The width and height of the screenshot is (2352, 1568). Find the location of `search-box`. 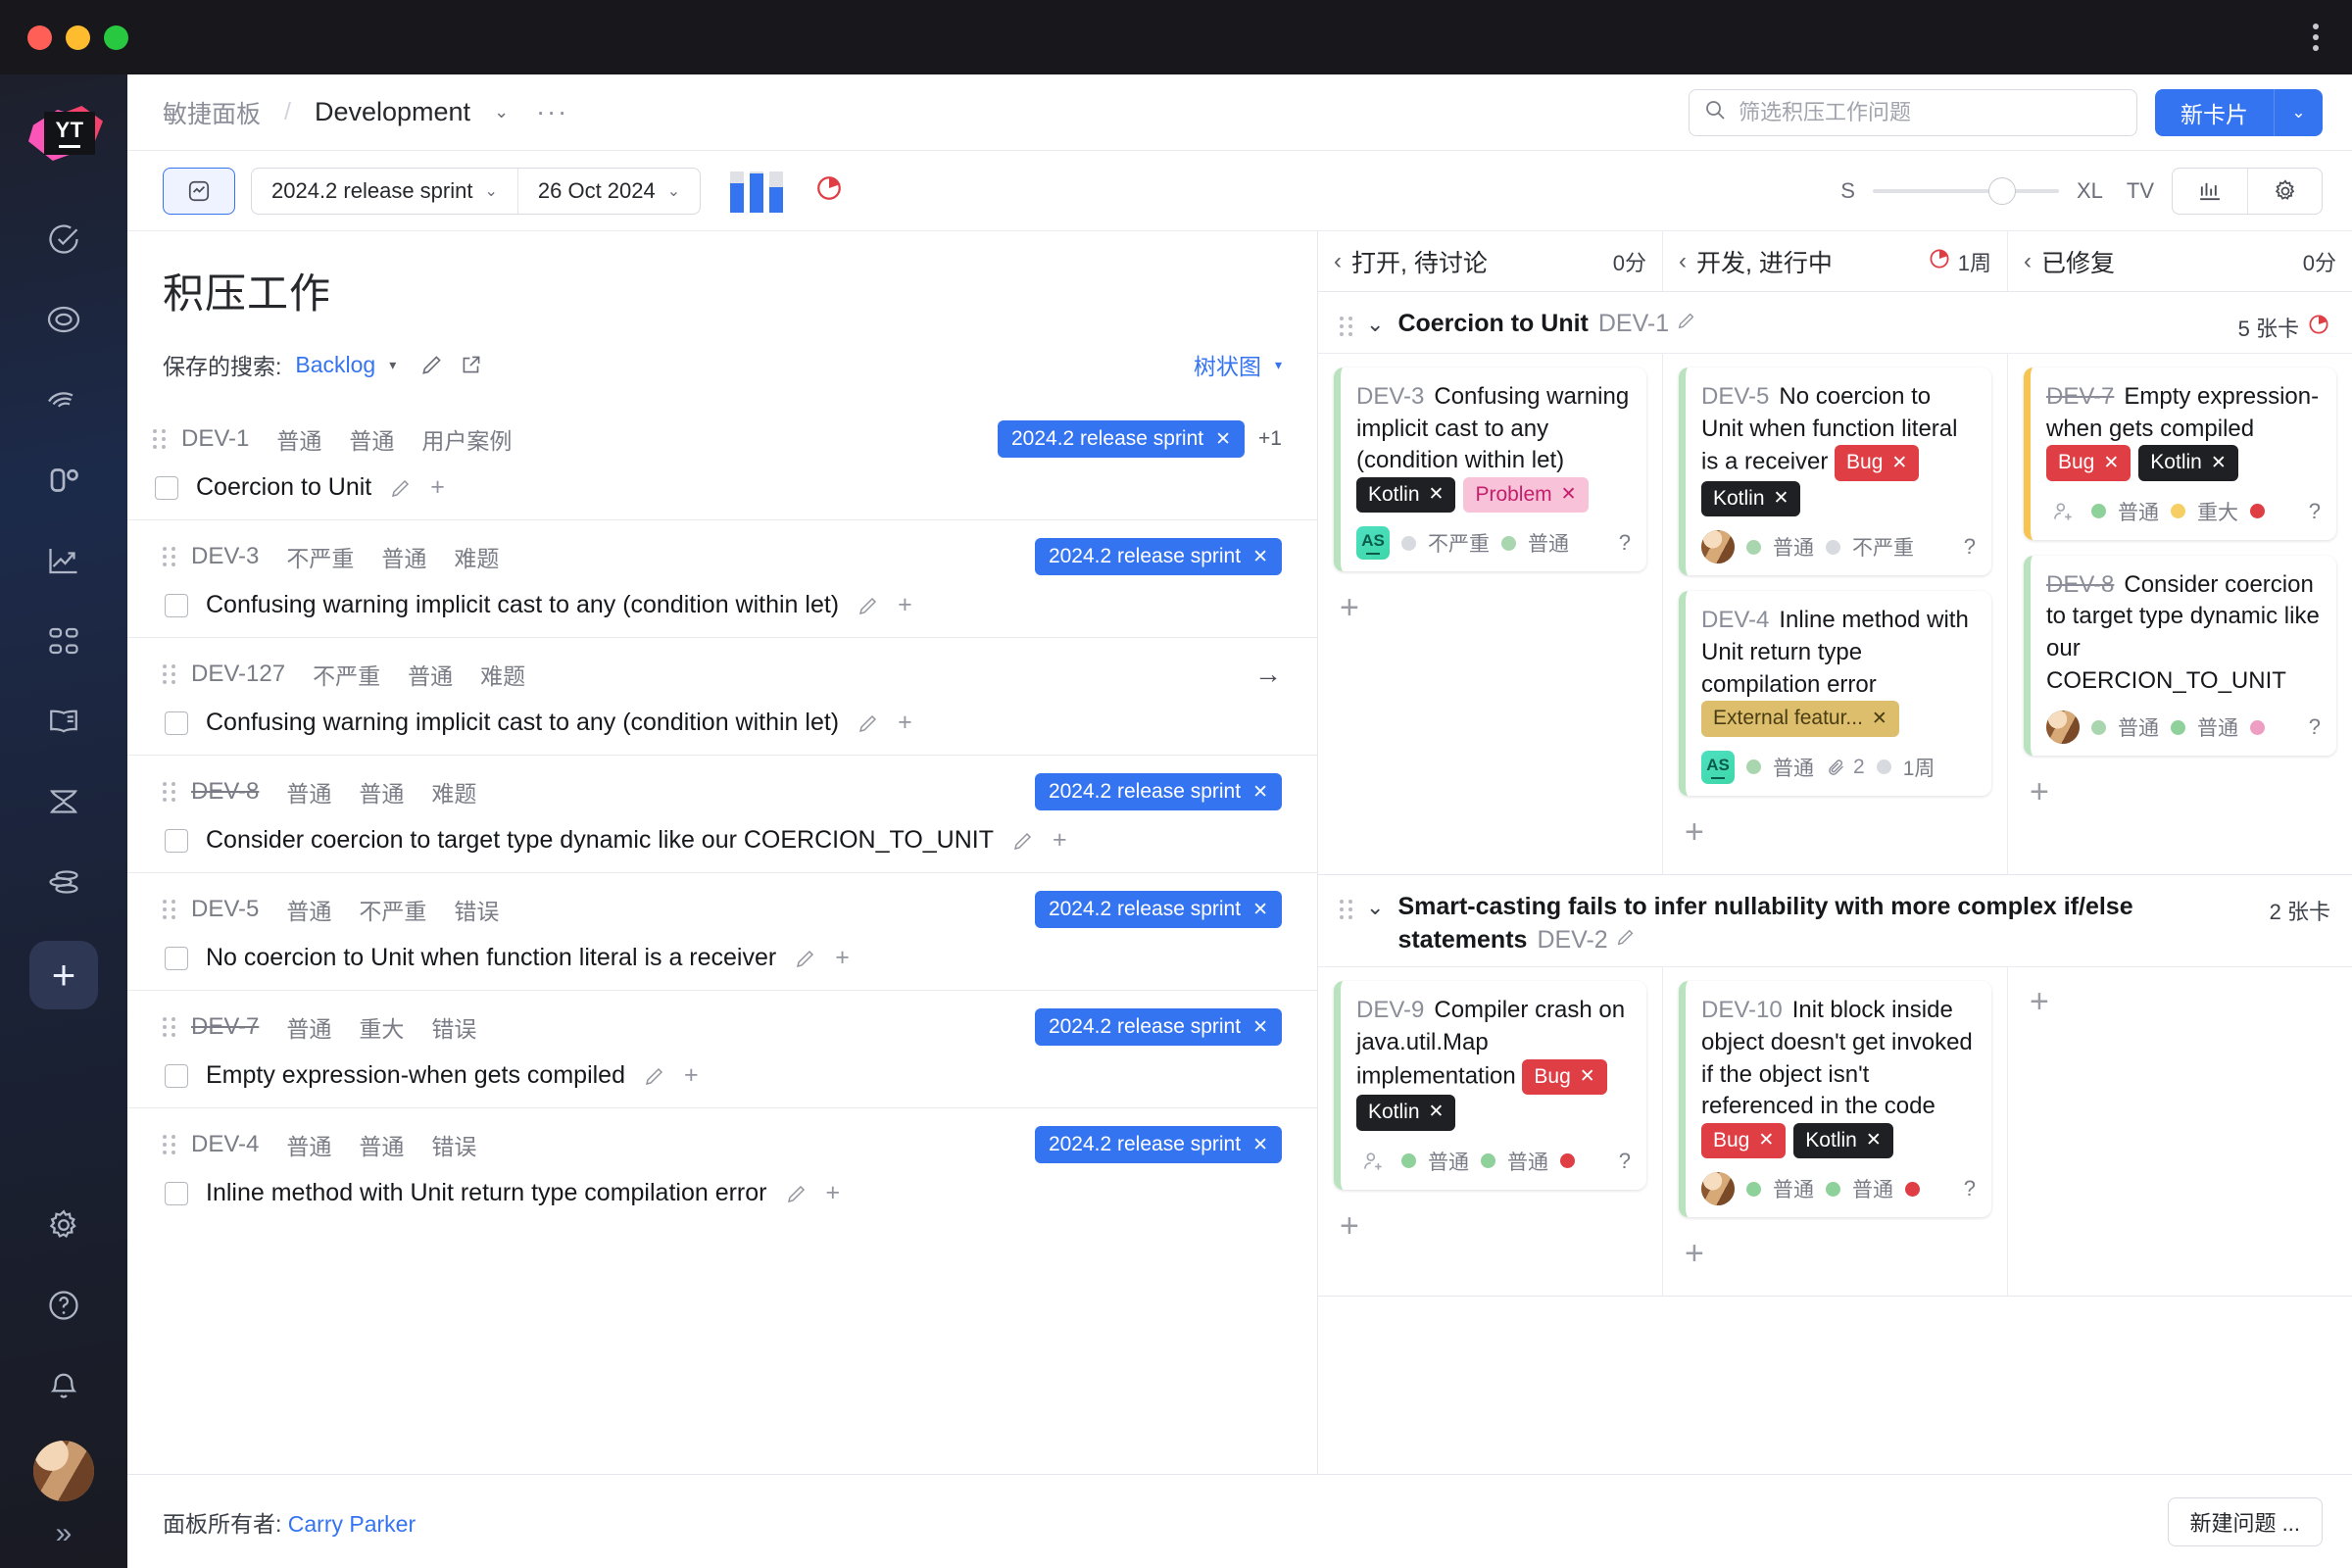

search-box is located at coordinates (1913, 112).